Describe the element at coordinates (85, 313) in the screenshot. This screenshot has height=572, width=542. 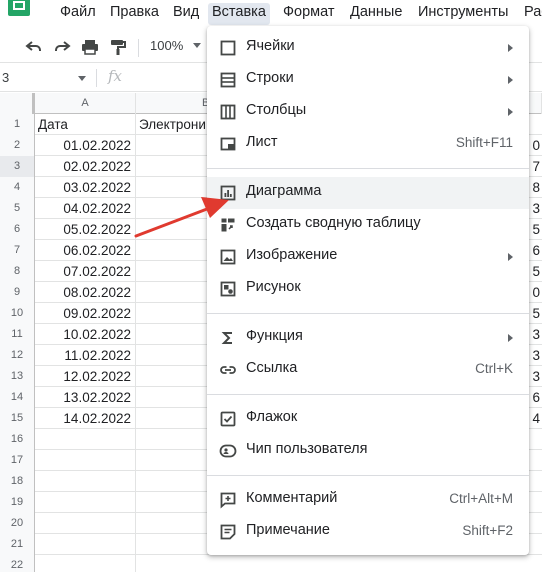
I see `cell-a: 09.02.2022` at that location.